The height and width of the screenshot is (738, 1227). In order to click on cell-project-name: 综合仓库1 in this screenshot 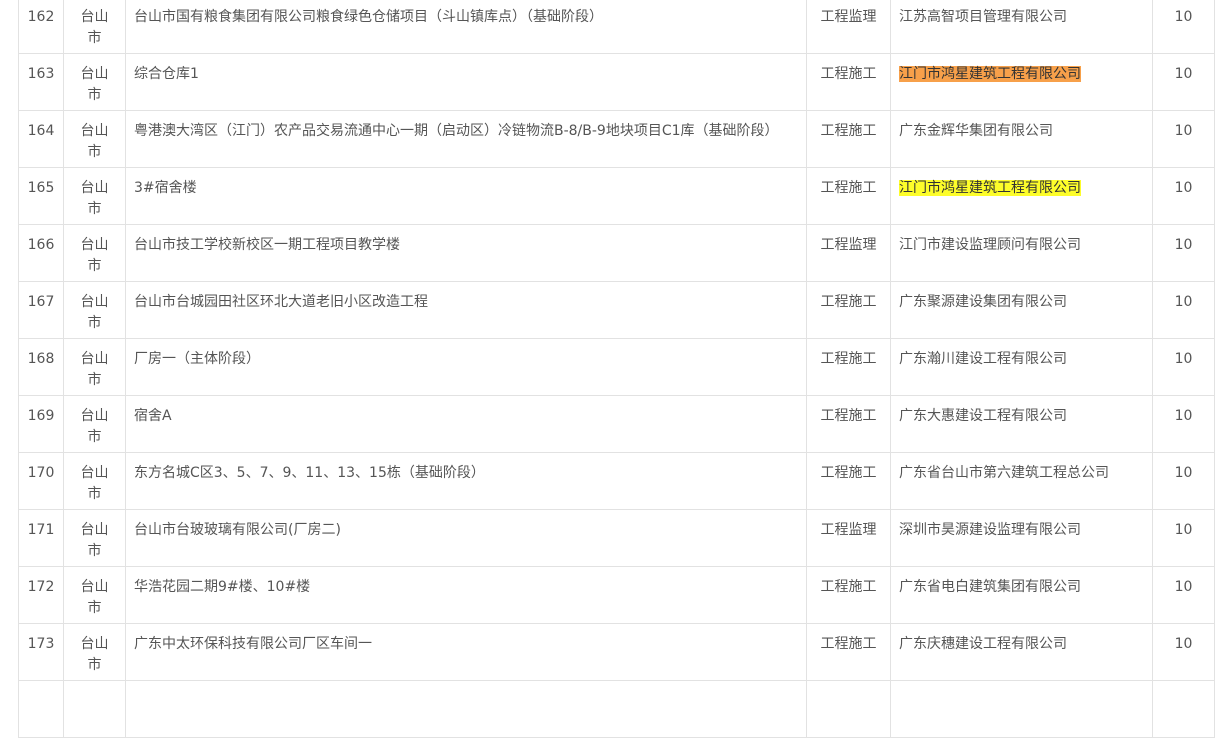, I will do `click(466, 82)`.